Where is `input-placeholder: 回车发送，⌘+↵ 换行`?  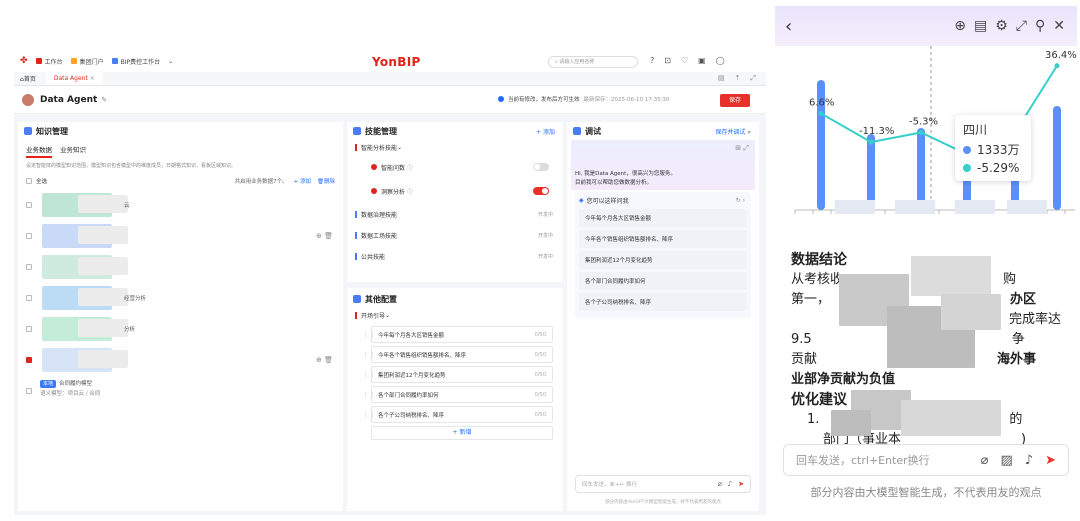
input-placeholder: 回车发送，⌘+↵ 换行 is located at coordinates (609, 485).